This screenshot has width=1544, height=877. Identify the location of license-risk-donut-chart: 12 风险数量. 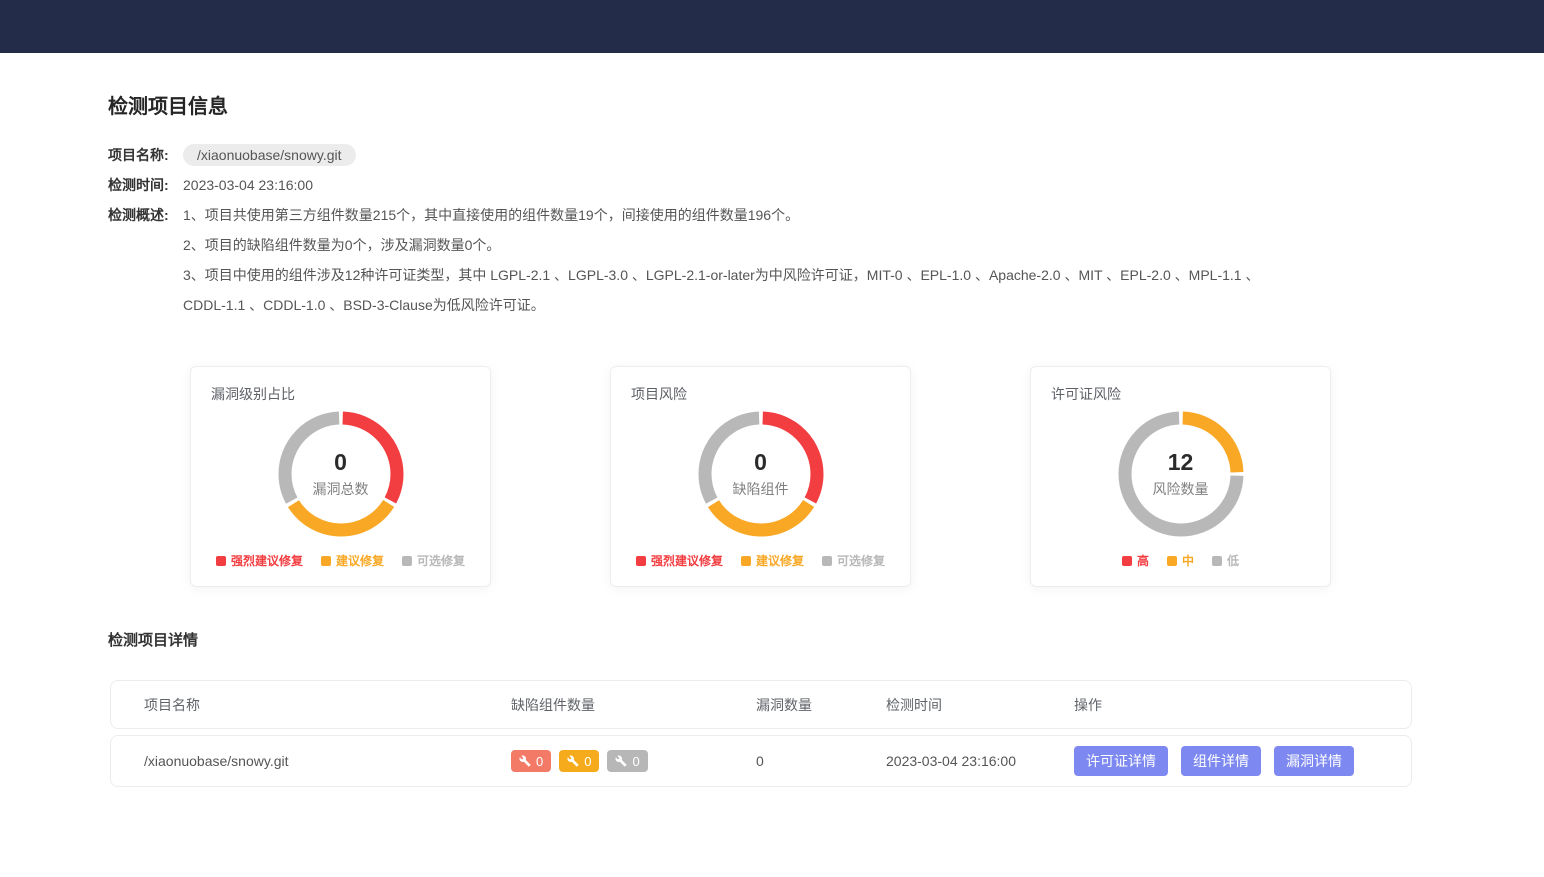
(1181, 474).